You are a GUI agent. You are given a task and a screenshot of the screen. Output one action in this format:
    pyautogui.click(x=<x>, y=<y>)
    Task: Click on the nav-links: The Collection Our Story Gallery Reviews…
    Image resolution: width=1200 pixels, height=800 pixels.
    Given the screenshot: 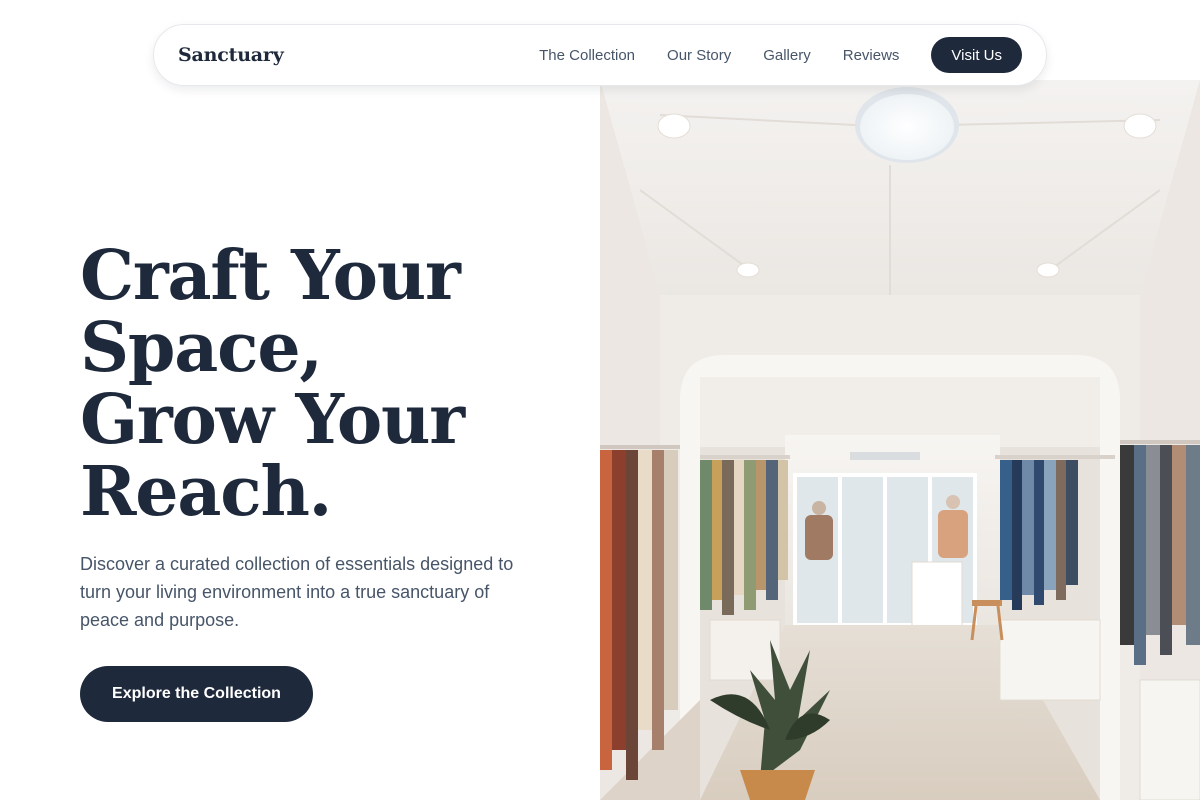 What is the action you would take?
    pyautogui.click(x=780, y=55)
    